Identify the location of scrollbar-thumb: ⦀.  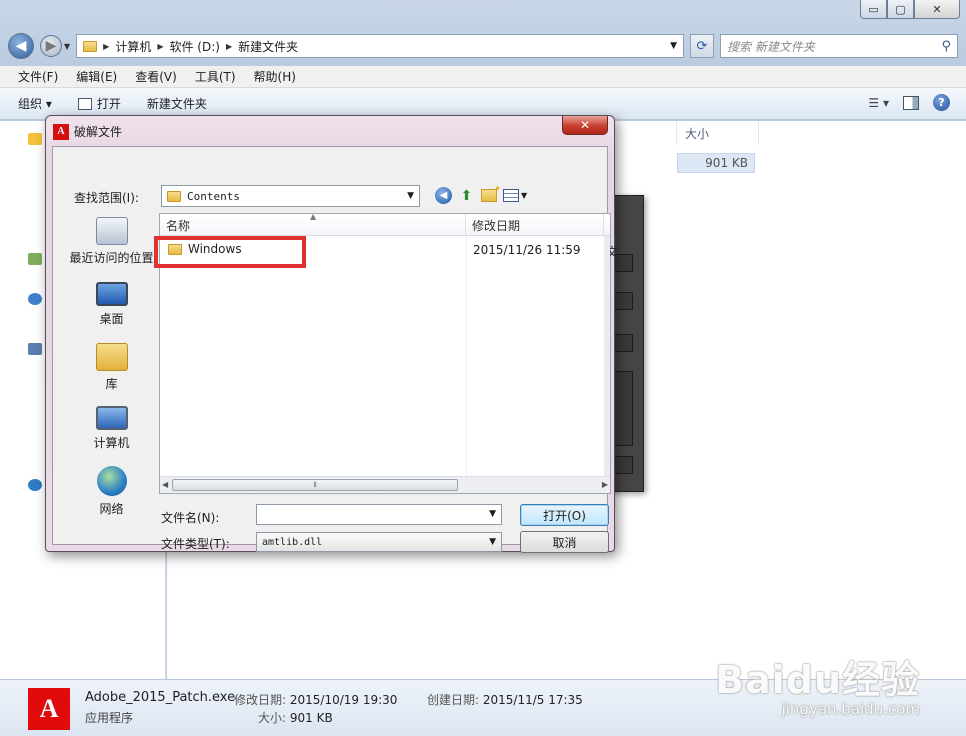
(315, 485).